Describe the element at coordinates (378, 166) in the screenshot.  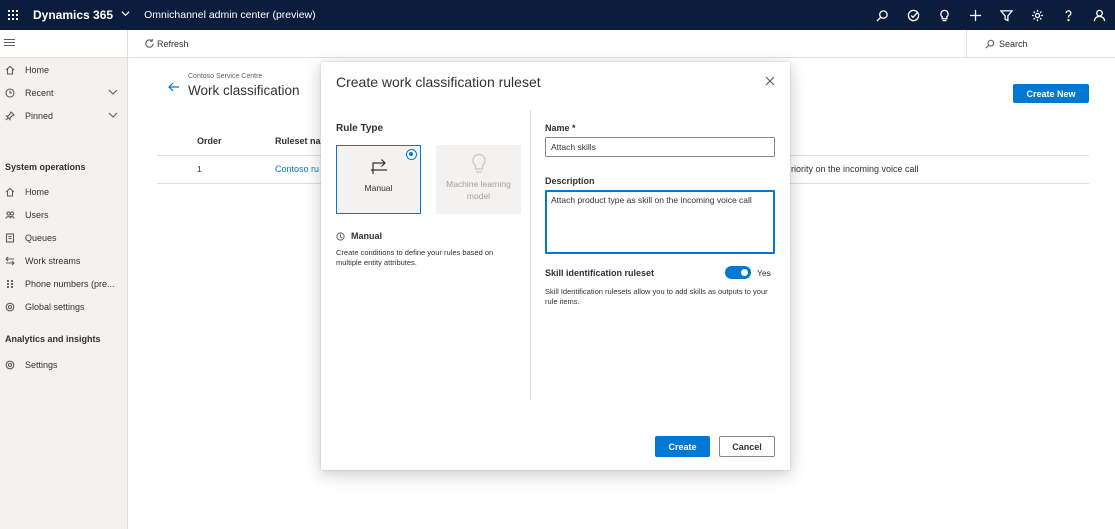
I see `manual-route-icon` at that location.